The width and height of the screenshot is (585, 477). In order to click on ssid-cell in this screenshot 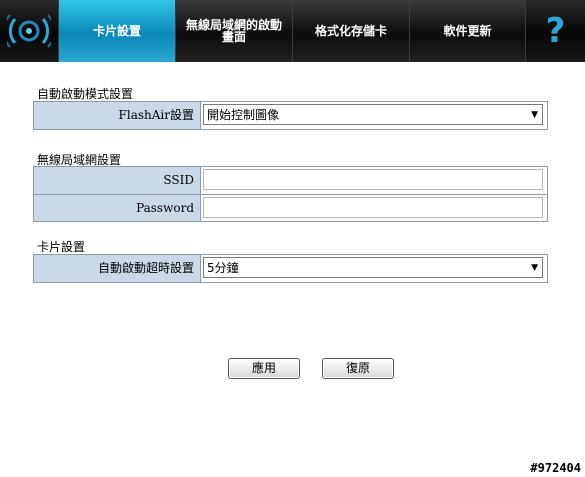, I will do `click(374, 180)`.